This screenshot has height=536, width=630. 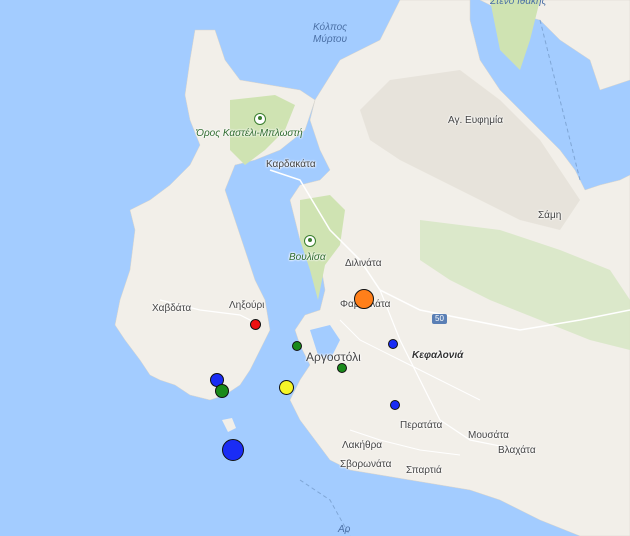 I want to click on place-svoronata: Σβορωνάτα, so click(x=366, y=464).